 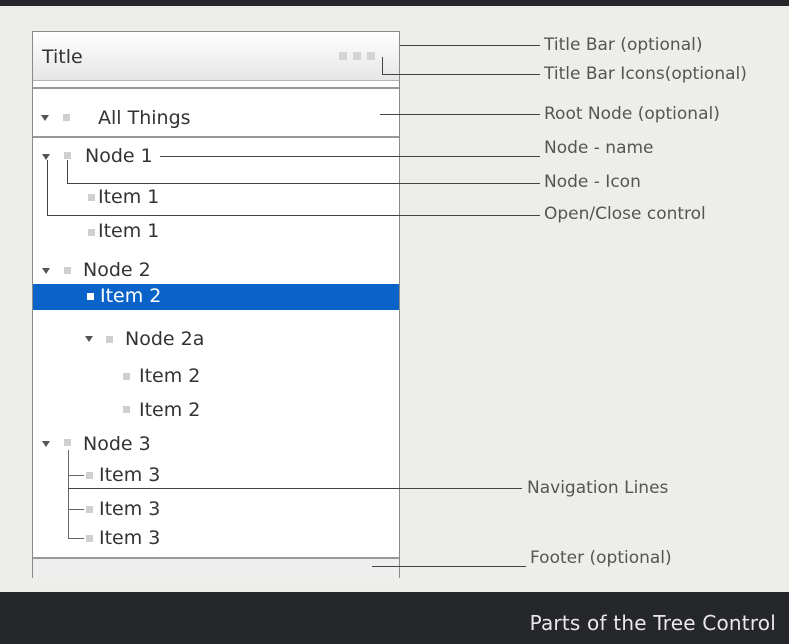 I want to click on title-bar: Title, so click(x=216, y=56).